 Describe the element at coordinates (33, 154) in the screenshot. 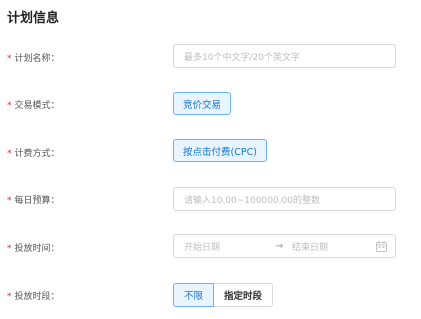

I see `billing-label: * 计费方式：` at that location.